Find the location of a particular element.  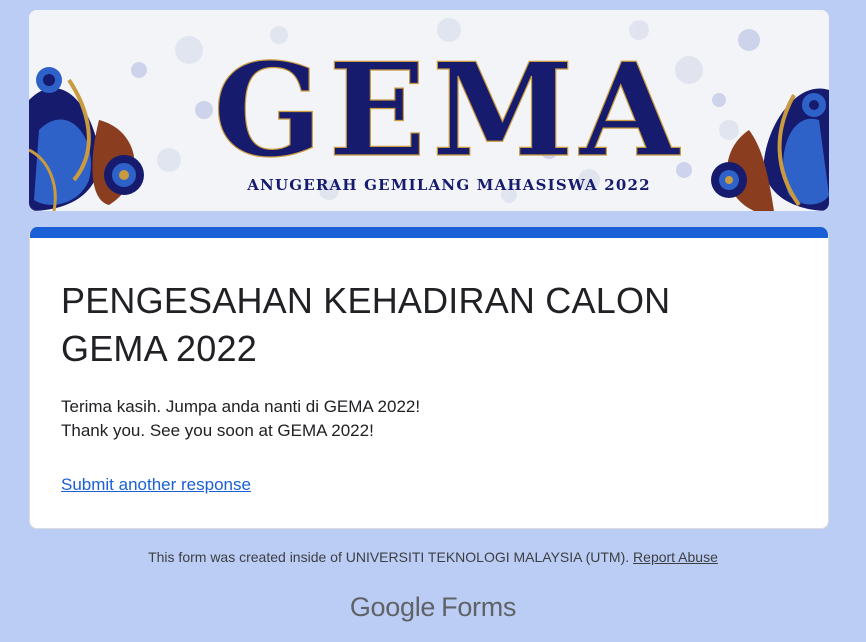

banner-subtitle: ANUGERAH GEMILANG MAHASISWA 2022 is located at coordinates (448, 185).